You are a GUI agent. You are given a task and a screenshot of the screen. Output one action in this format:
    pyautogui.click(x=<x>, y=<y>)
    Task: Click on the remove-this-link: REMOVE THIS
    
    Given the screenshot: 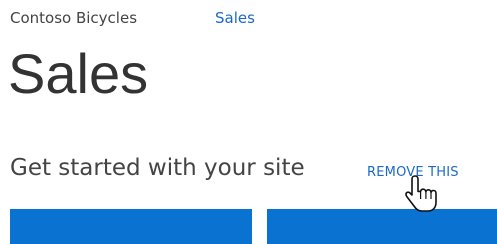 What is the action you would take?
    pyautogui.click(x=413, y=172)
    